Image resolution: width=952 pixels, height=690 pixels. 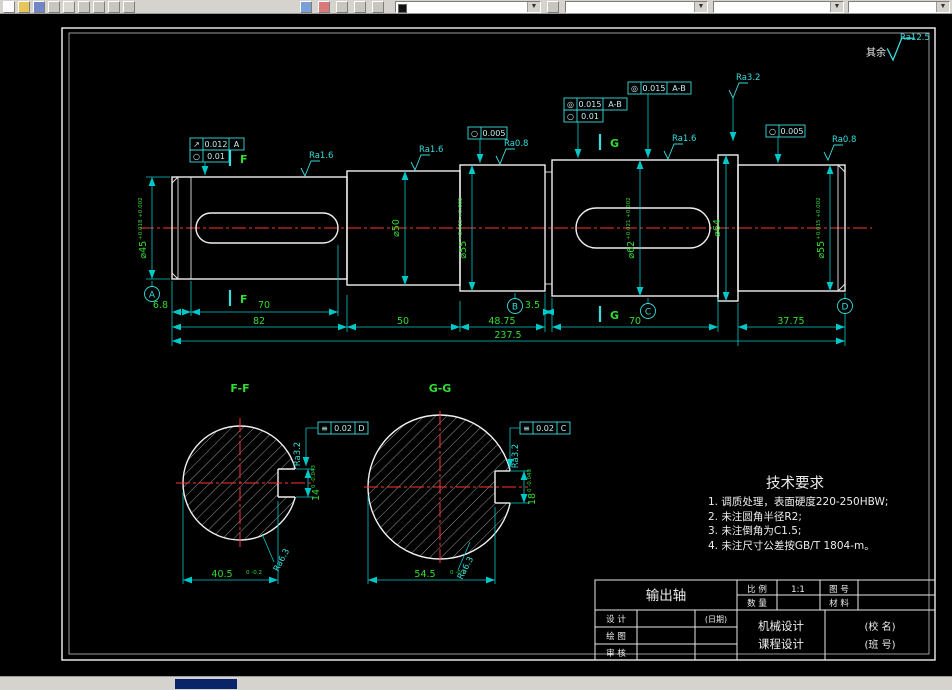 I want to click on copy-icon, so click(x=114, y=7).